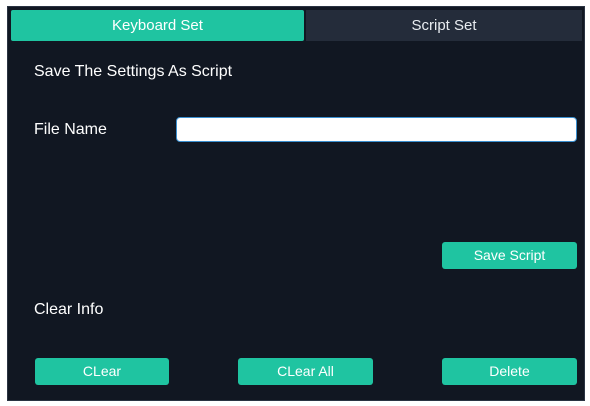  What do you see at coordinates (69, 309) in the screenshot?
I see `clear-info-heading: Clear Info` at bounding box center [69, 309].